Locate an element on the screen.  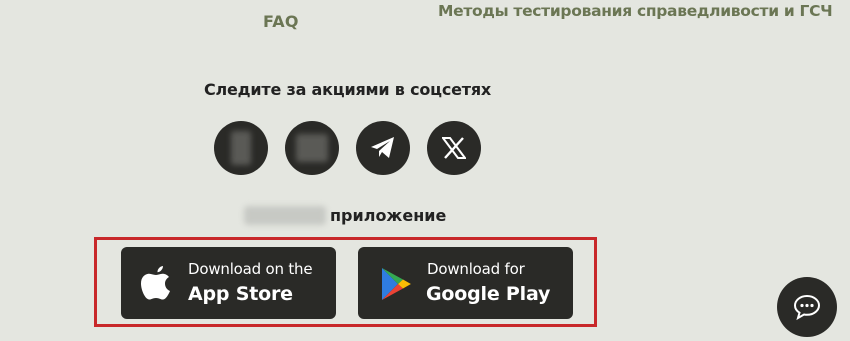
x-icon is located at coordinates (454, 148).